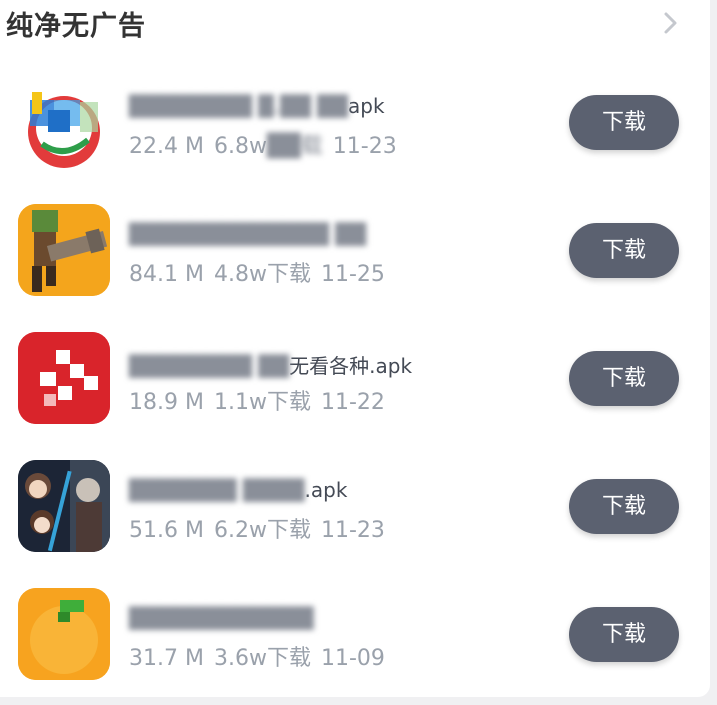  Describe the element at coordinates (64, 126) in the screenshot. I see `news-app-icon` at that location.